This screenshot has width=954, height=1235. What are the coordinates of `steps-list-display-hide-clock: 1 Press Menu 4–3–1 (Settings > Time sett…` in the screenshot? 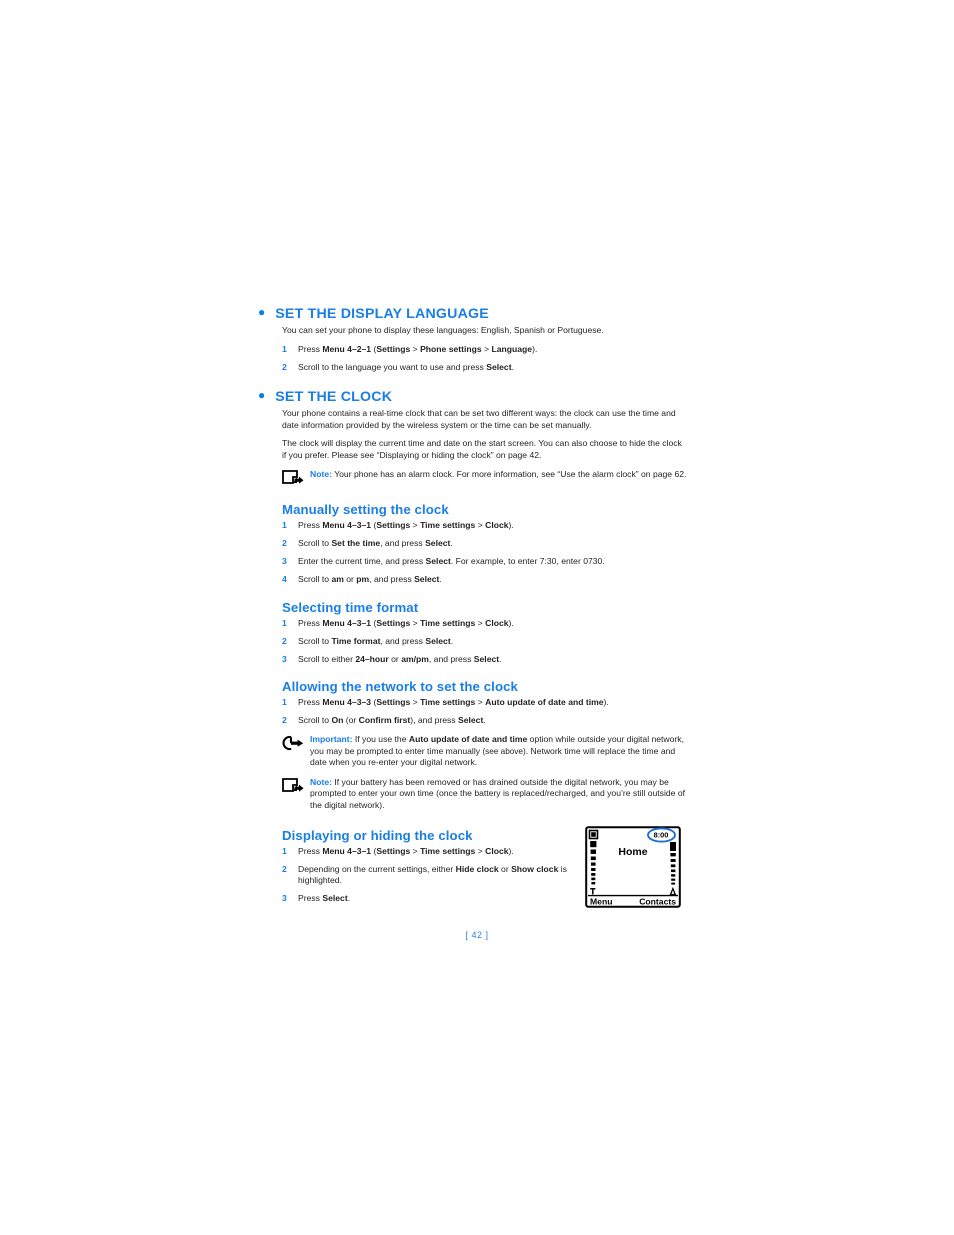 It's located at (432, 875).